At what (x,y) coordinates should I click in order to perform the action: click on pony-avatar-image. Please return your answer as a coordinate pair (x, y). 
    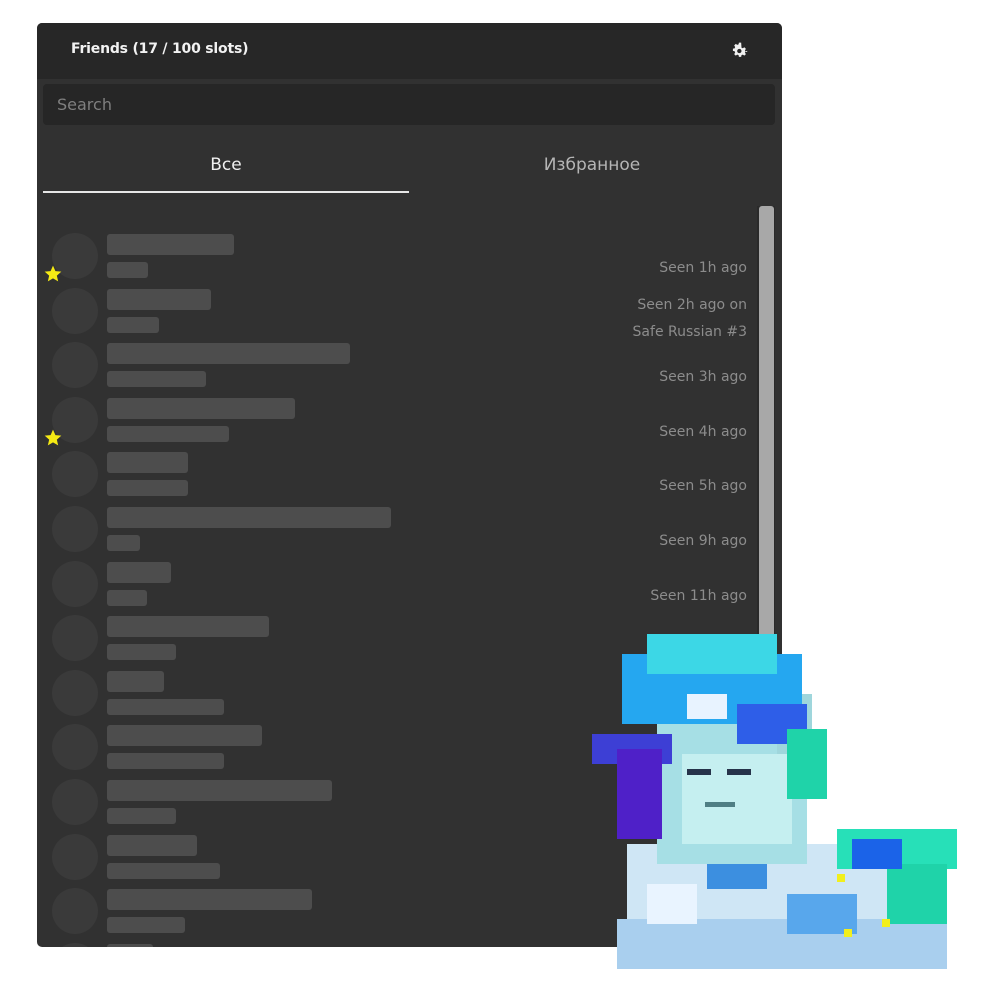
    Looking at the image, I should click on (774, 801).